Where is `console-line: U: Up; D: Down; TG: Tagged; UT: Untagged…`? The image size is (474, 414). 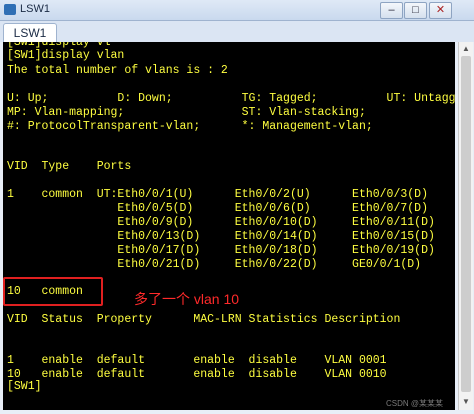 console-line: U: Up; D: Down; TG: Tagged; UT: Untagged… is located at coordinates (231, 98).